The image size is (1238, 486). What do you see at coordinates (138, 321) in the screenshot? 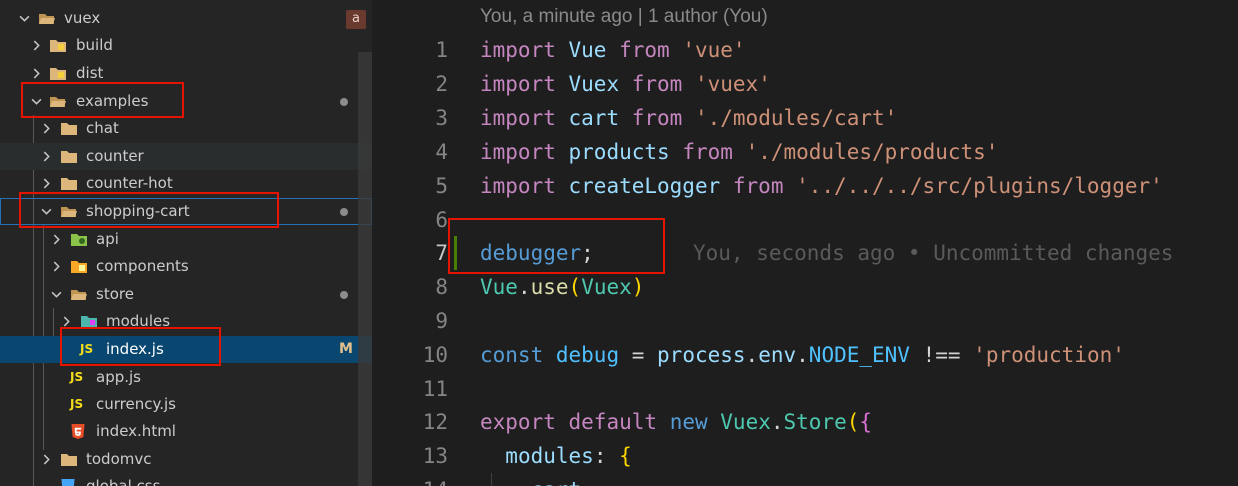
I see `tree-item-label: modules` at bounding box center [138, 321].